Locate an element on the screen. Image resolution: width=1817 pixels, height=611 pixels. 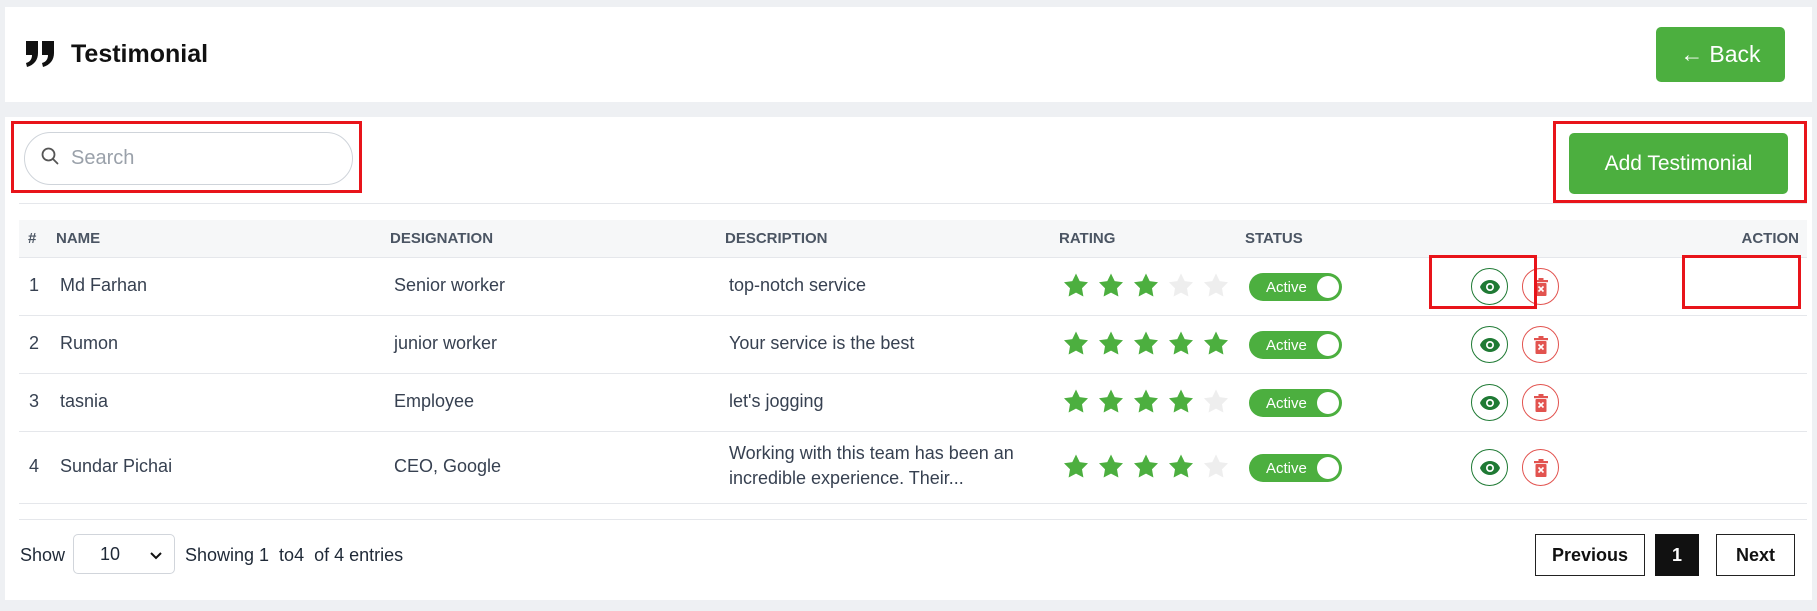
search-icon is located at coordinates (50, 158).